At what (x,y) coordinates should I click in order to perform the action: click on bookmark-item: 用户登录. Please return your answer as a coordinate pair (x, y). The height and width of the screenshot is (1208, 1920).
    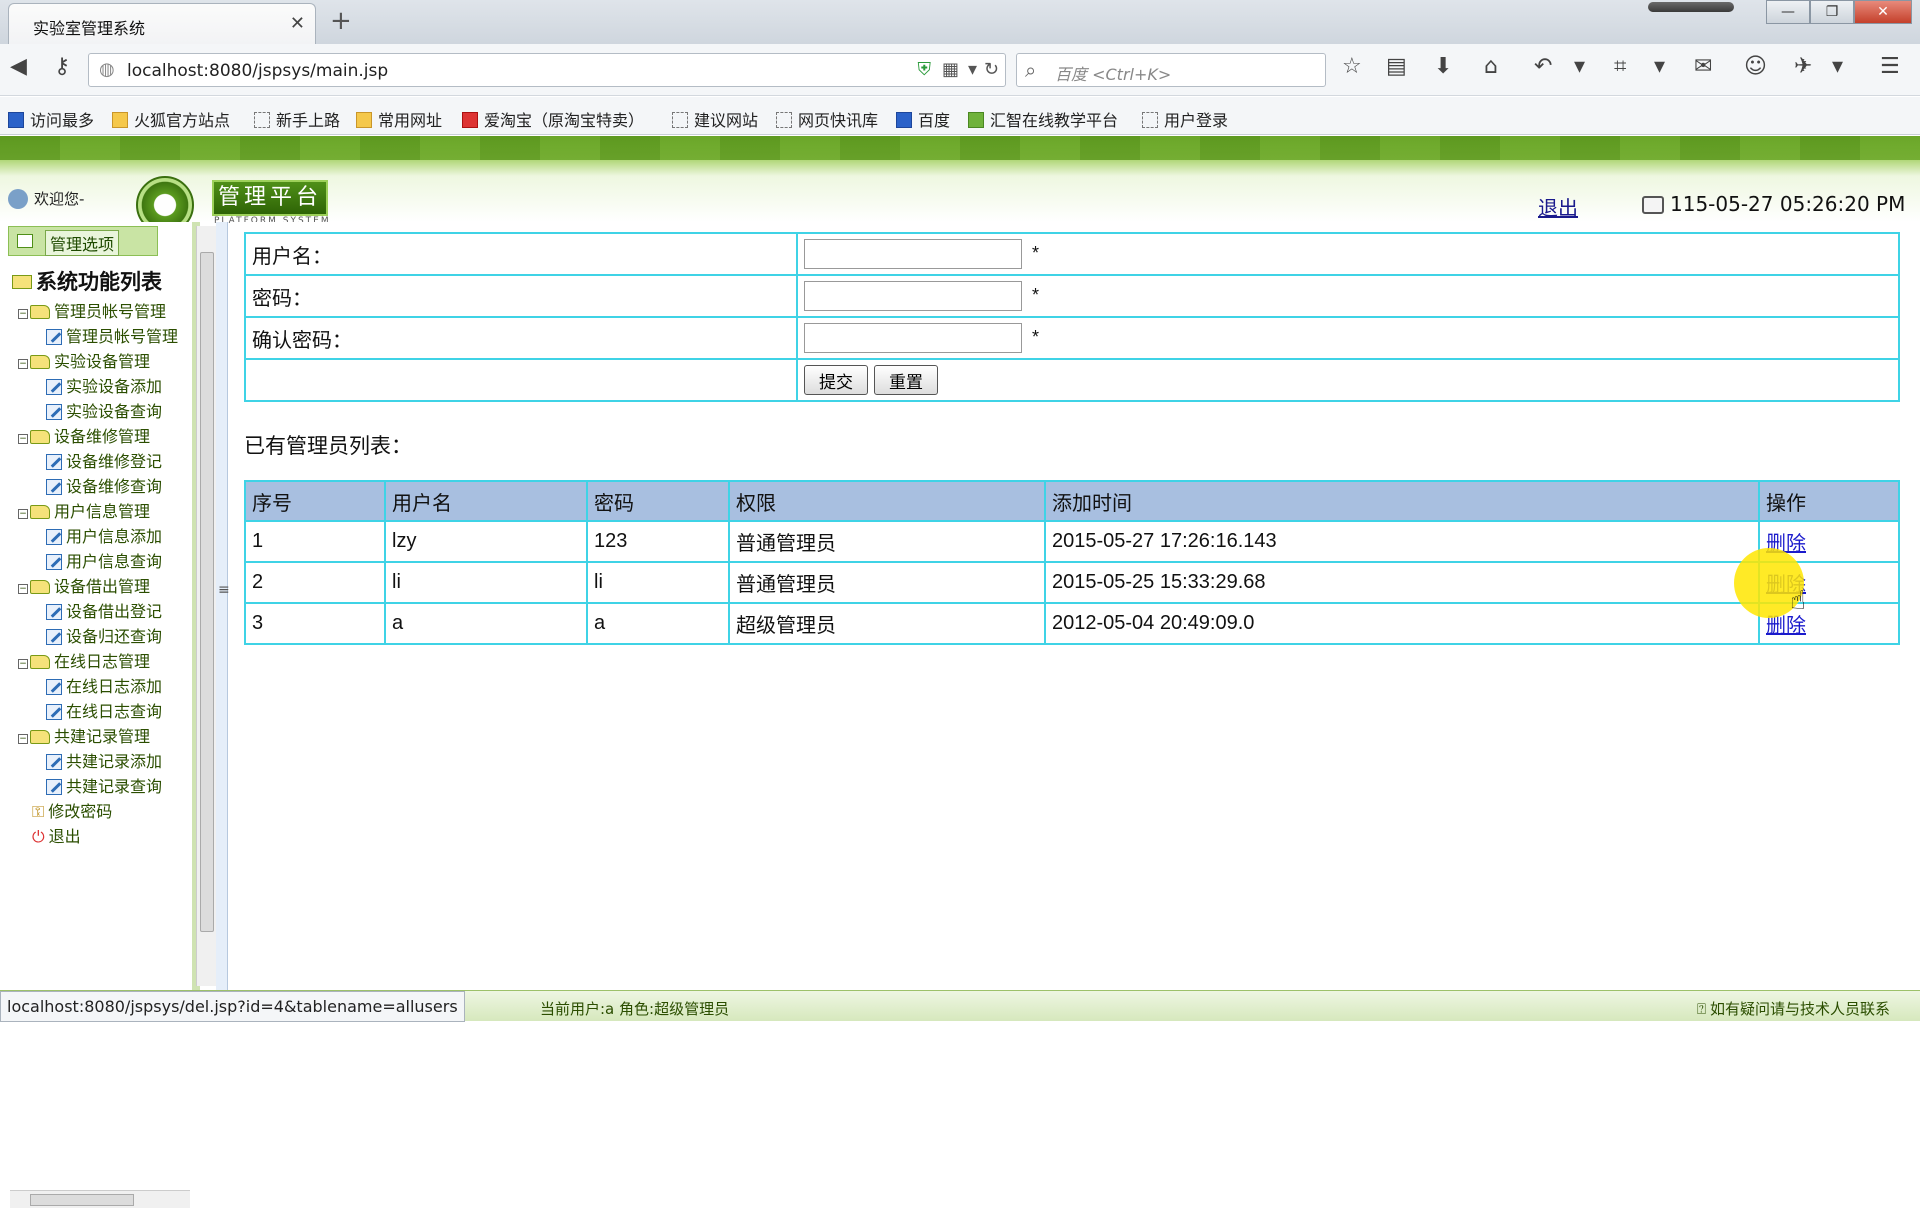
    Looking at the image, I should click on (1185, 119).